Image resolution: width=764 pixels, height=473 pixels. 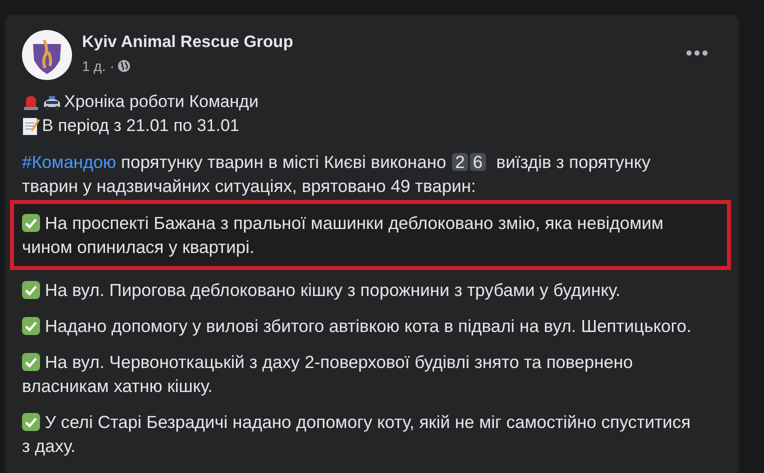 What do you see at coordinates (161, 102) in the screenshot?
I see `heading-text: Хроніка роботи Команди` at bounding box center [161, 102].